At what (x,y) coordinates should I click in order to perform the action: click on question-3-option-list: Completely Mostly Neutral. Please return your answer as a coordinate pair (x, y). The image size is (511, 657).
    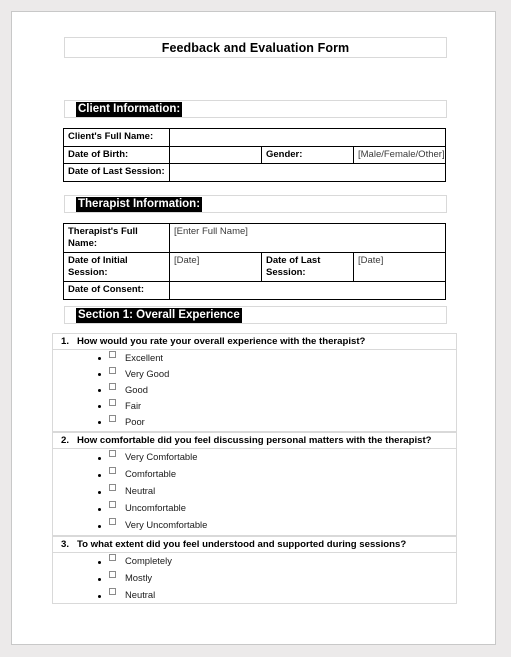
    Looking at the image, I should click on (254, 578).